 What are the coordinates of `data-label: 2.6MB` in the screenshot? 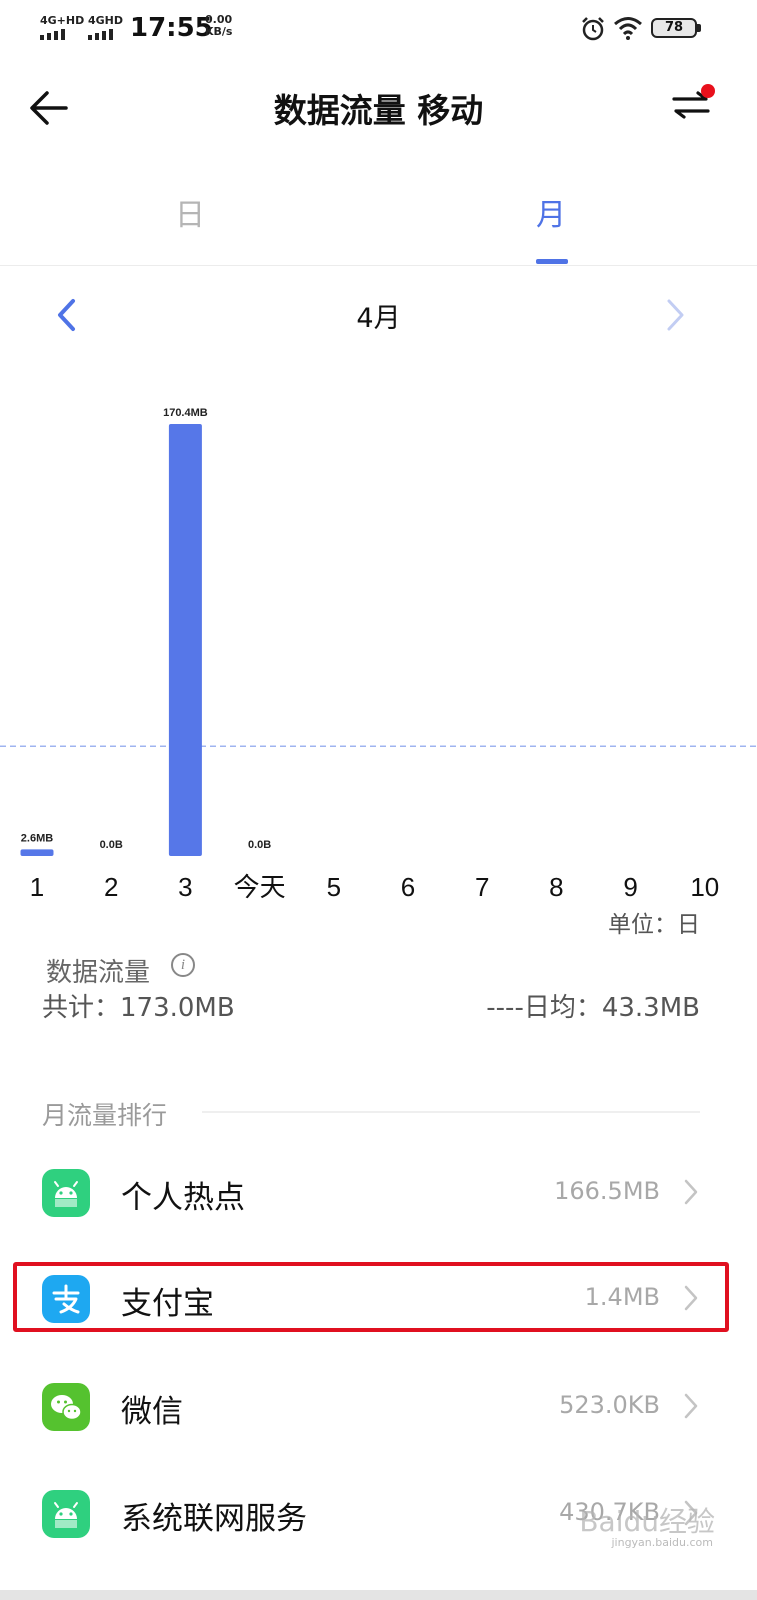 It's located at (37, 838).